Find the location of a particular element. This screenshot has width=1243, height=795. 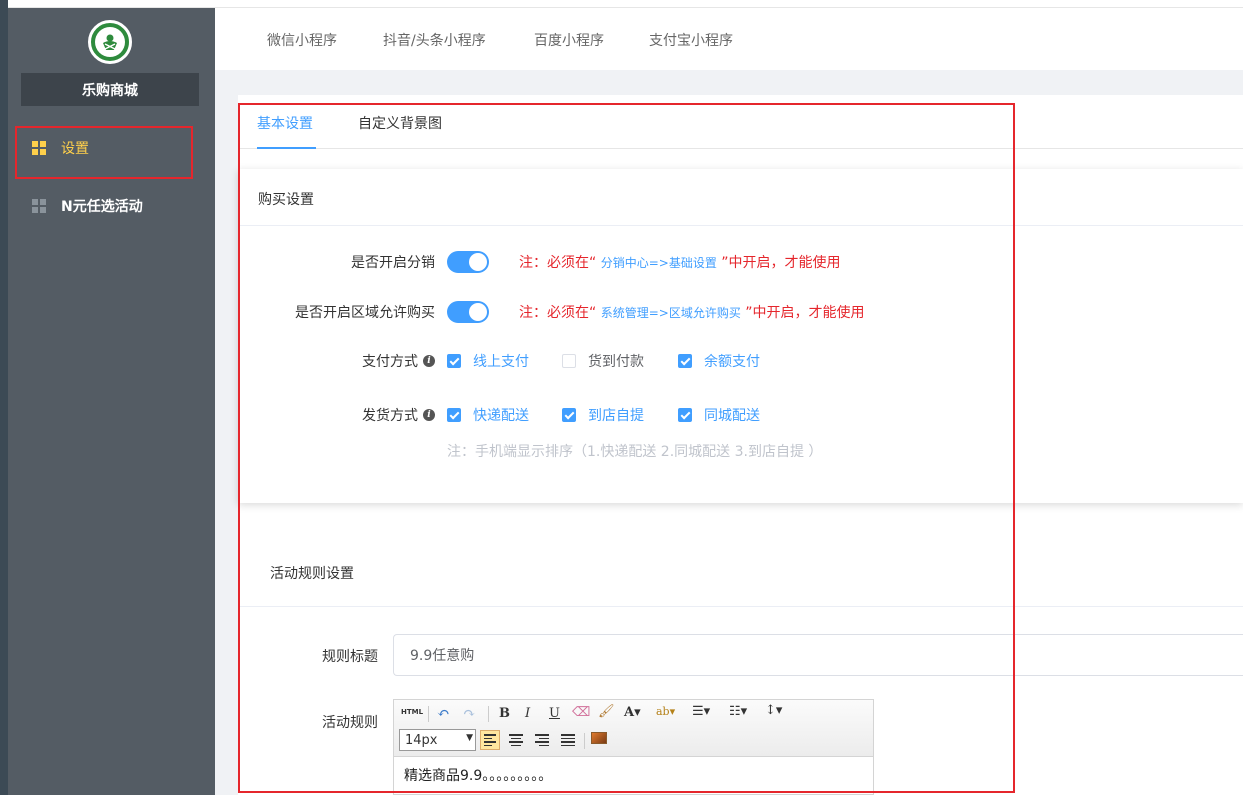

store-logo is located at coordinates (110, 42).